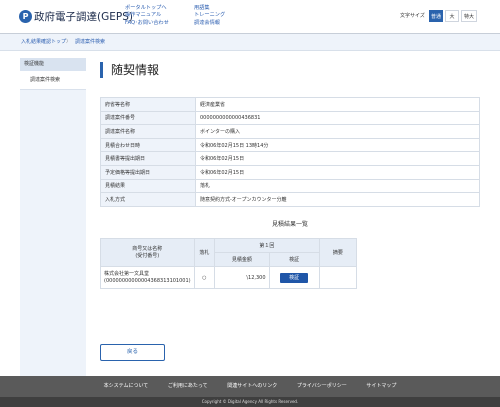 The height and width of the screenshot is (407, 500). I want to click on training-link: トレーニング, so click(209, 15).